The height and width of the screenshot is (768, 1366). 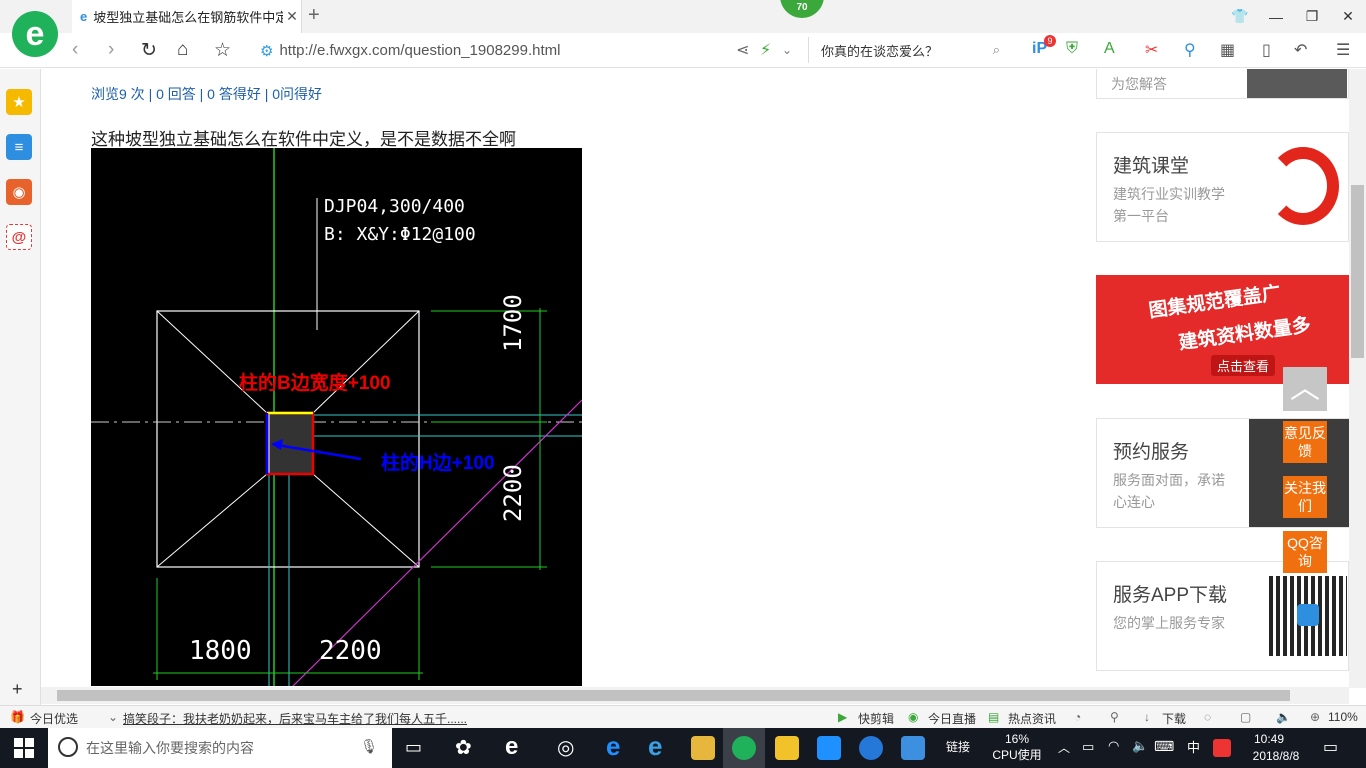 I want to click on site-favicon-icon: e, so click(x=84, y=16).